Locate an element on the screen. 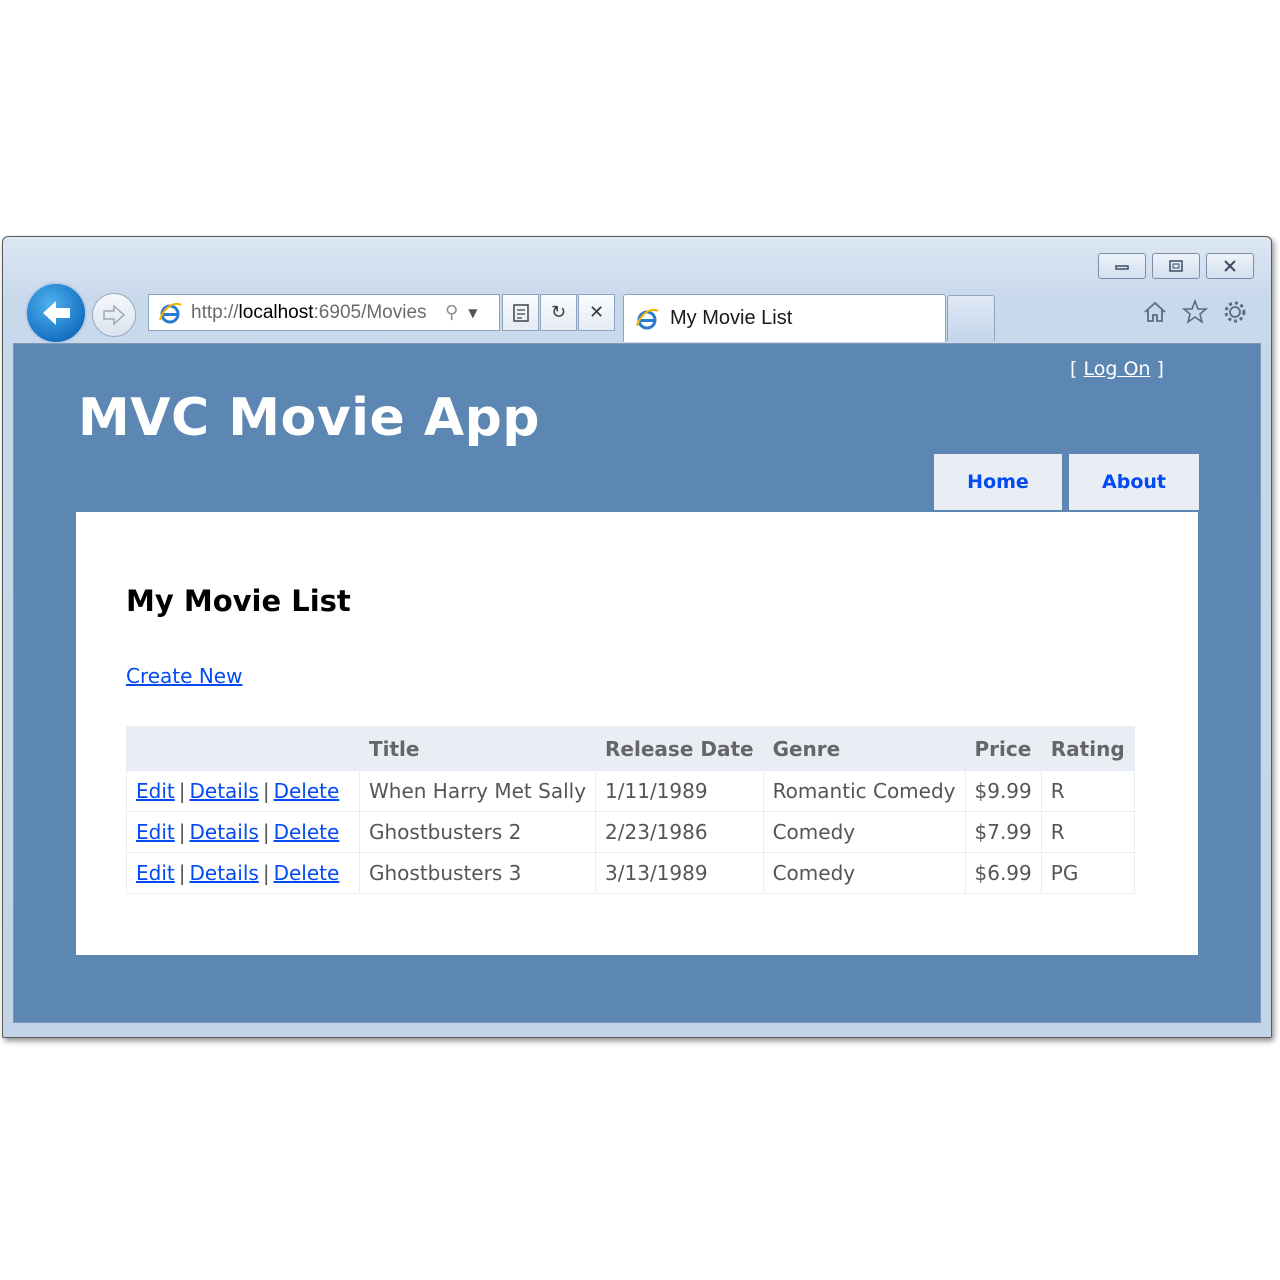 This screenshot has width=1280, height=1280. compatibility-icon is located at coordinates (520, 312).